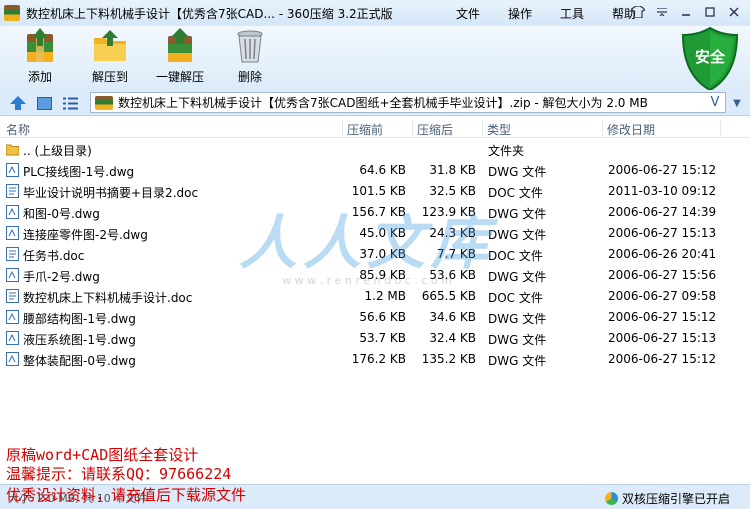 Image resolution: width=750 pixels, height=509 pixels. Describe the element at coordinates (375, 149) in the screenshot. I see `table-row: .. (上级目录) 文件夹` at that location.